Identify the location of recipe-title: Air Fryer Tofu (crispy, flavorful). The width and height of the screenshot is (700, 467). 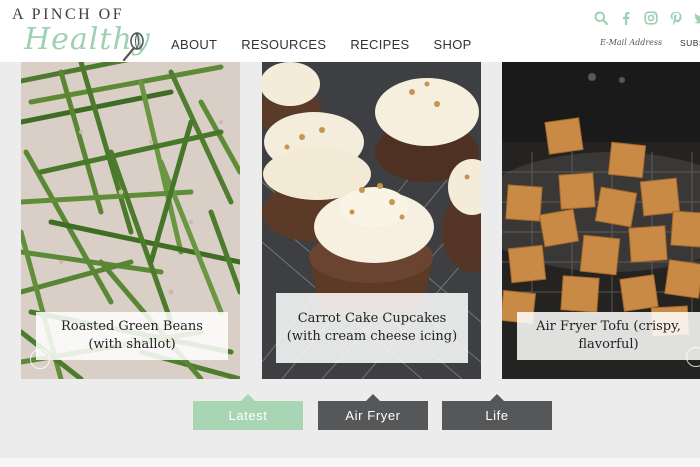
(608, 336).